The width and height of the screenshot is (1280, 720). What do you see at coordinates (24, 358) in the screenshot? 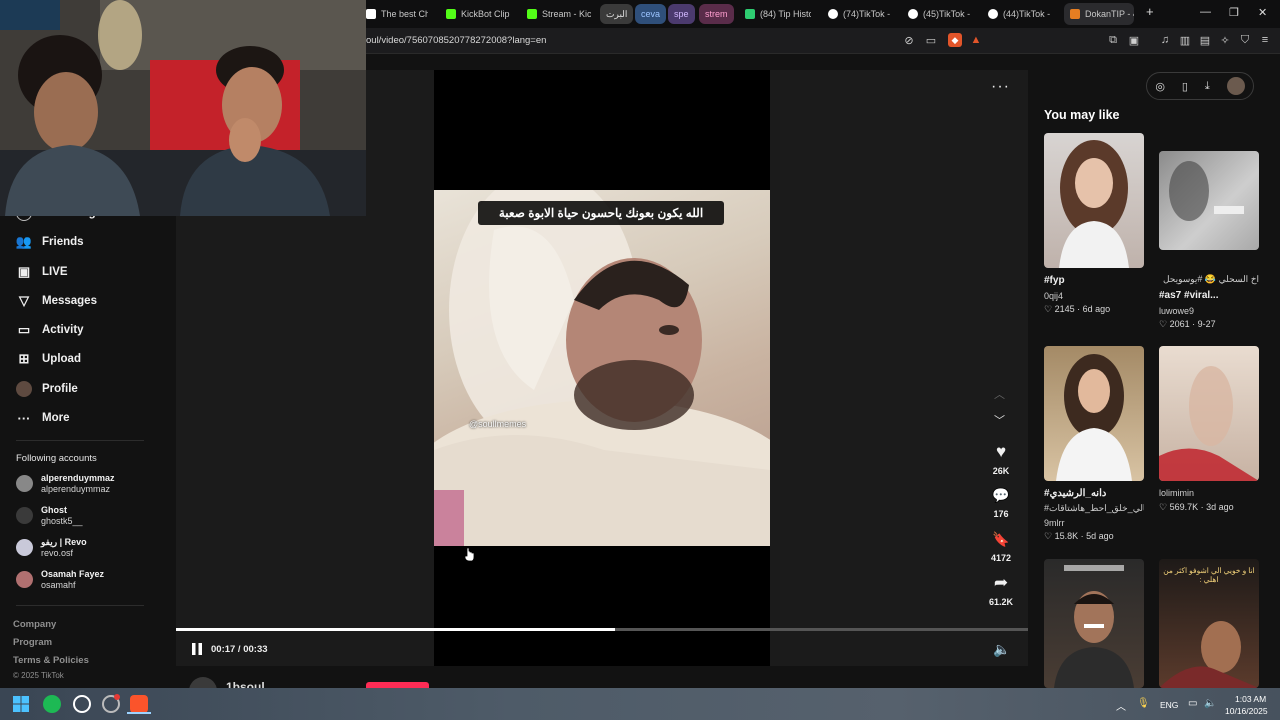
I see `upload-icon: ⊞` at bounding box center [24, 358].